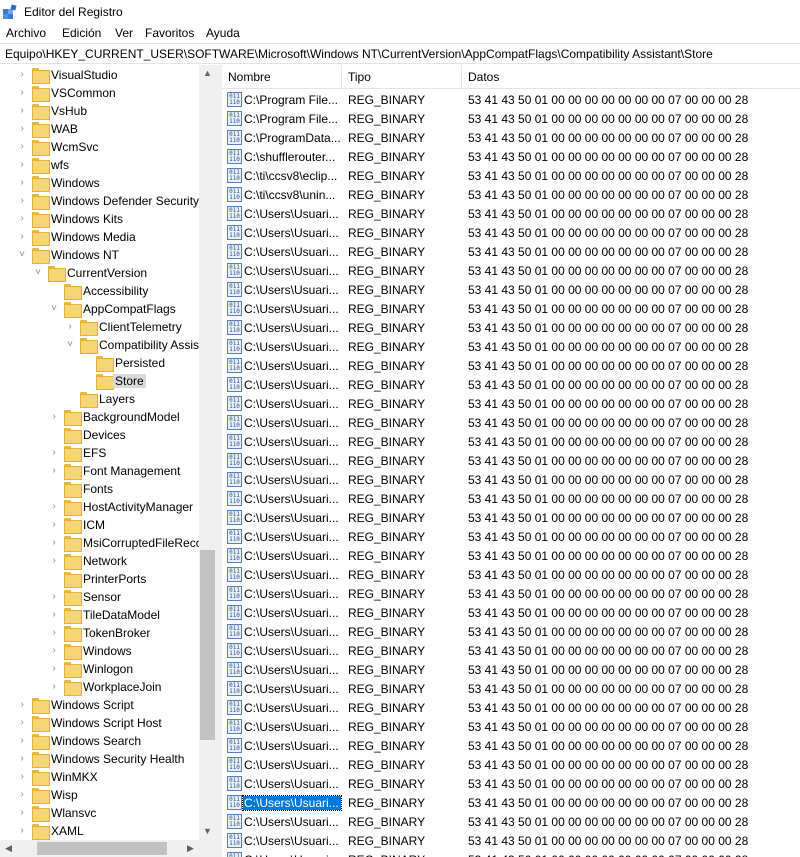 This screenshot has width=800, height=857. I want to click on tree-item: › Windows Defender Security, so click(99, 201).